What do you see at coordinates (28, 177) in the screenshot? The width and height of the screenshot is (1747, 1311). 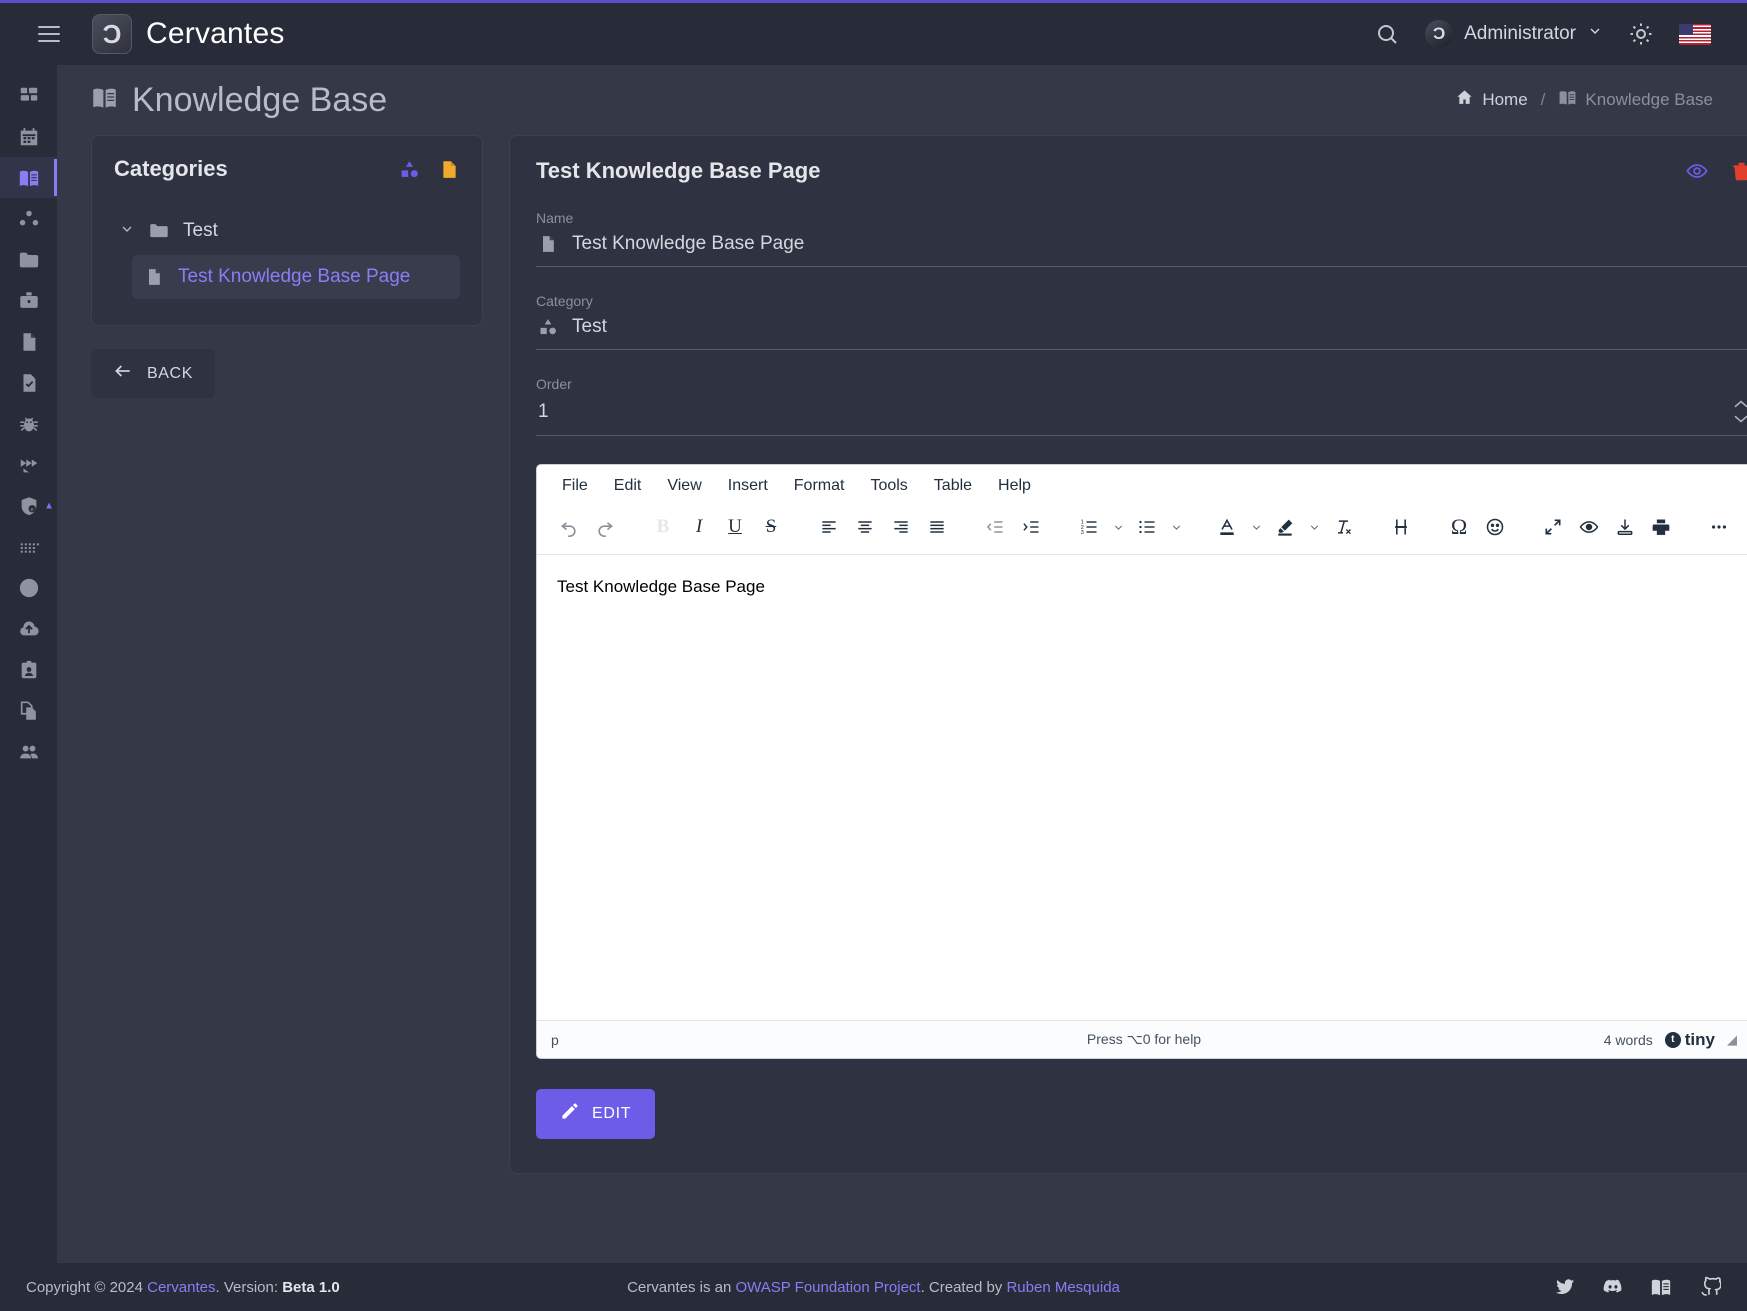 I see `sidebar-item-knowledge-base` at bounding box center [28, 177].